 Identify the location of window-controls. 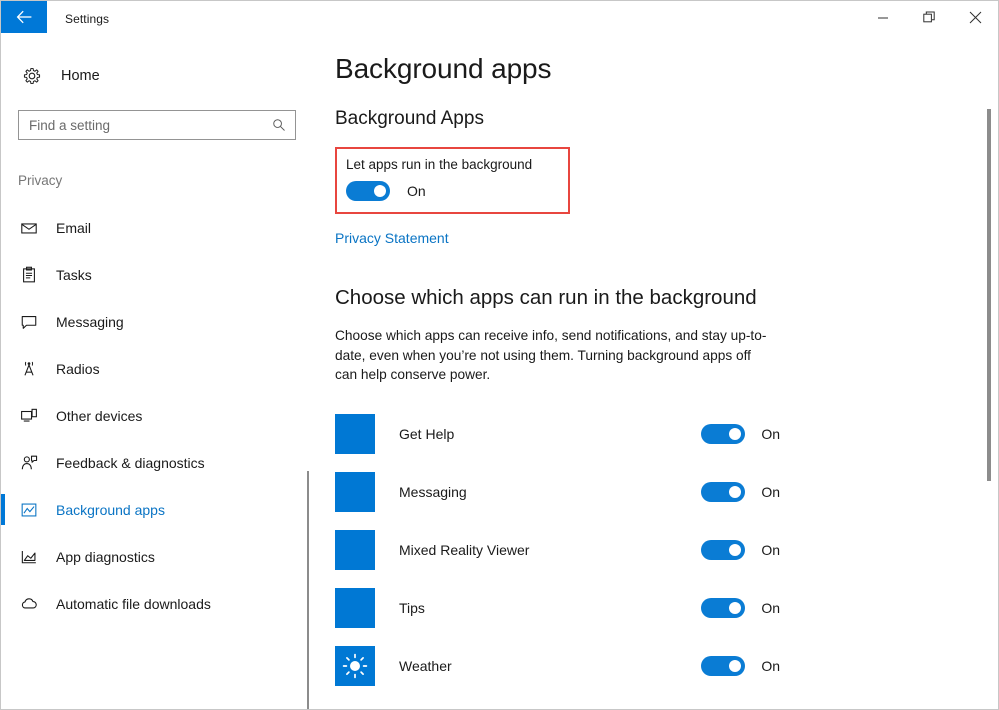
(929, 17).